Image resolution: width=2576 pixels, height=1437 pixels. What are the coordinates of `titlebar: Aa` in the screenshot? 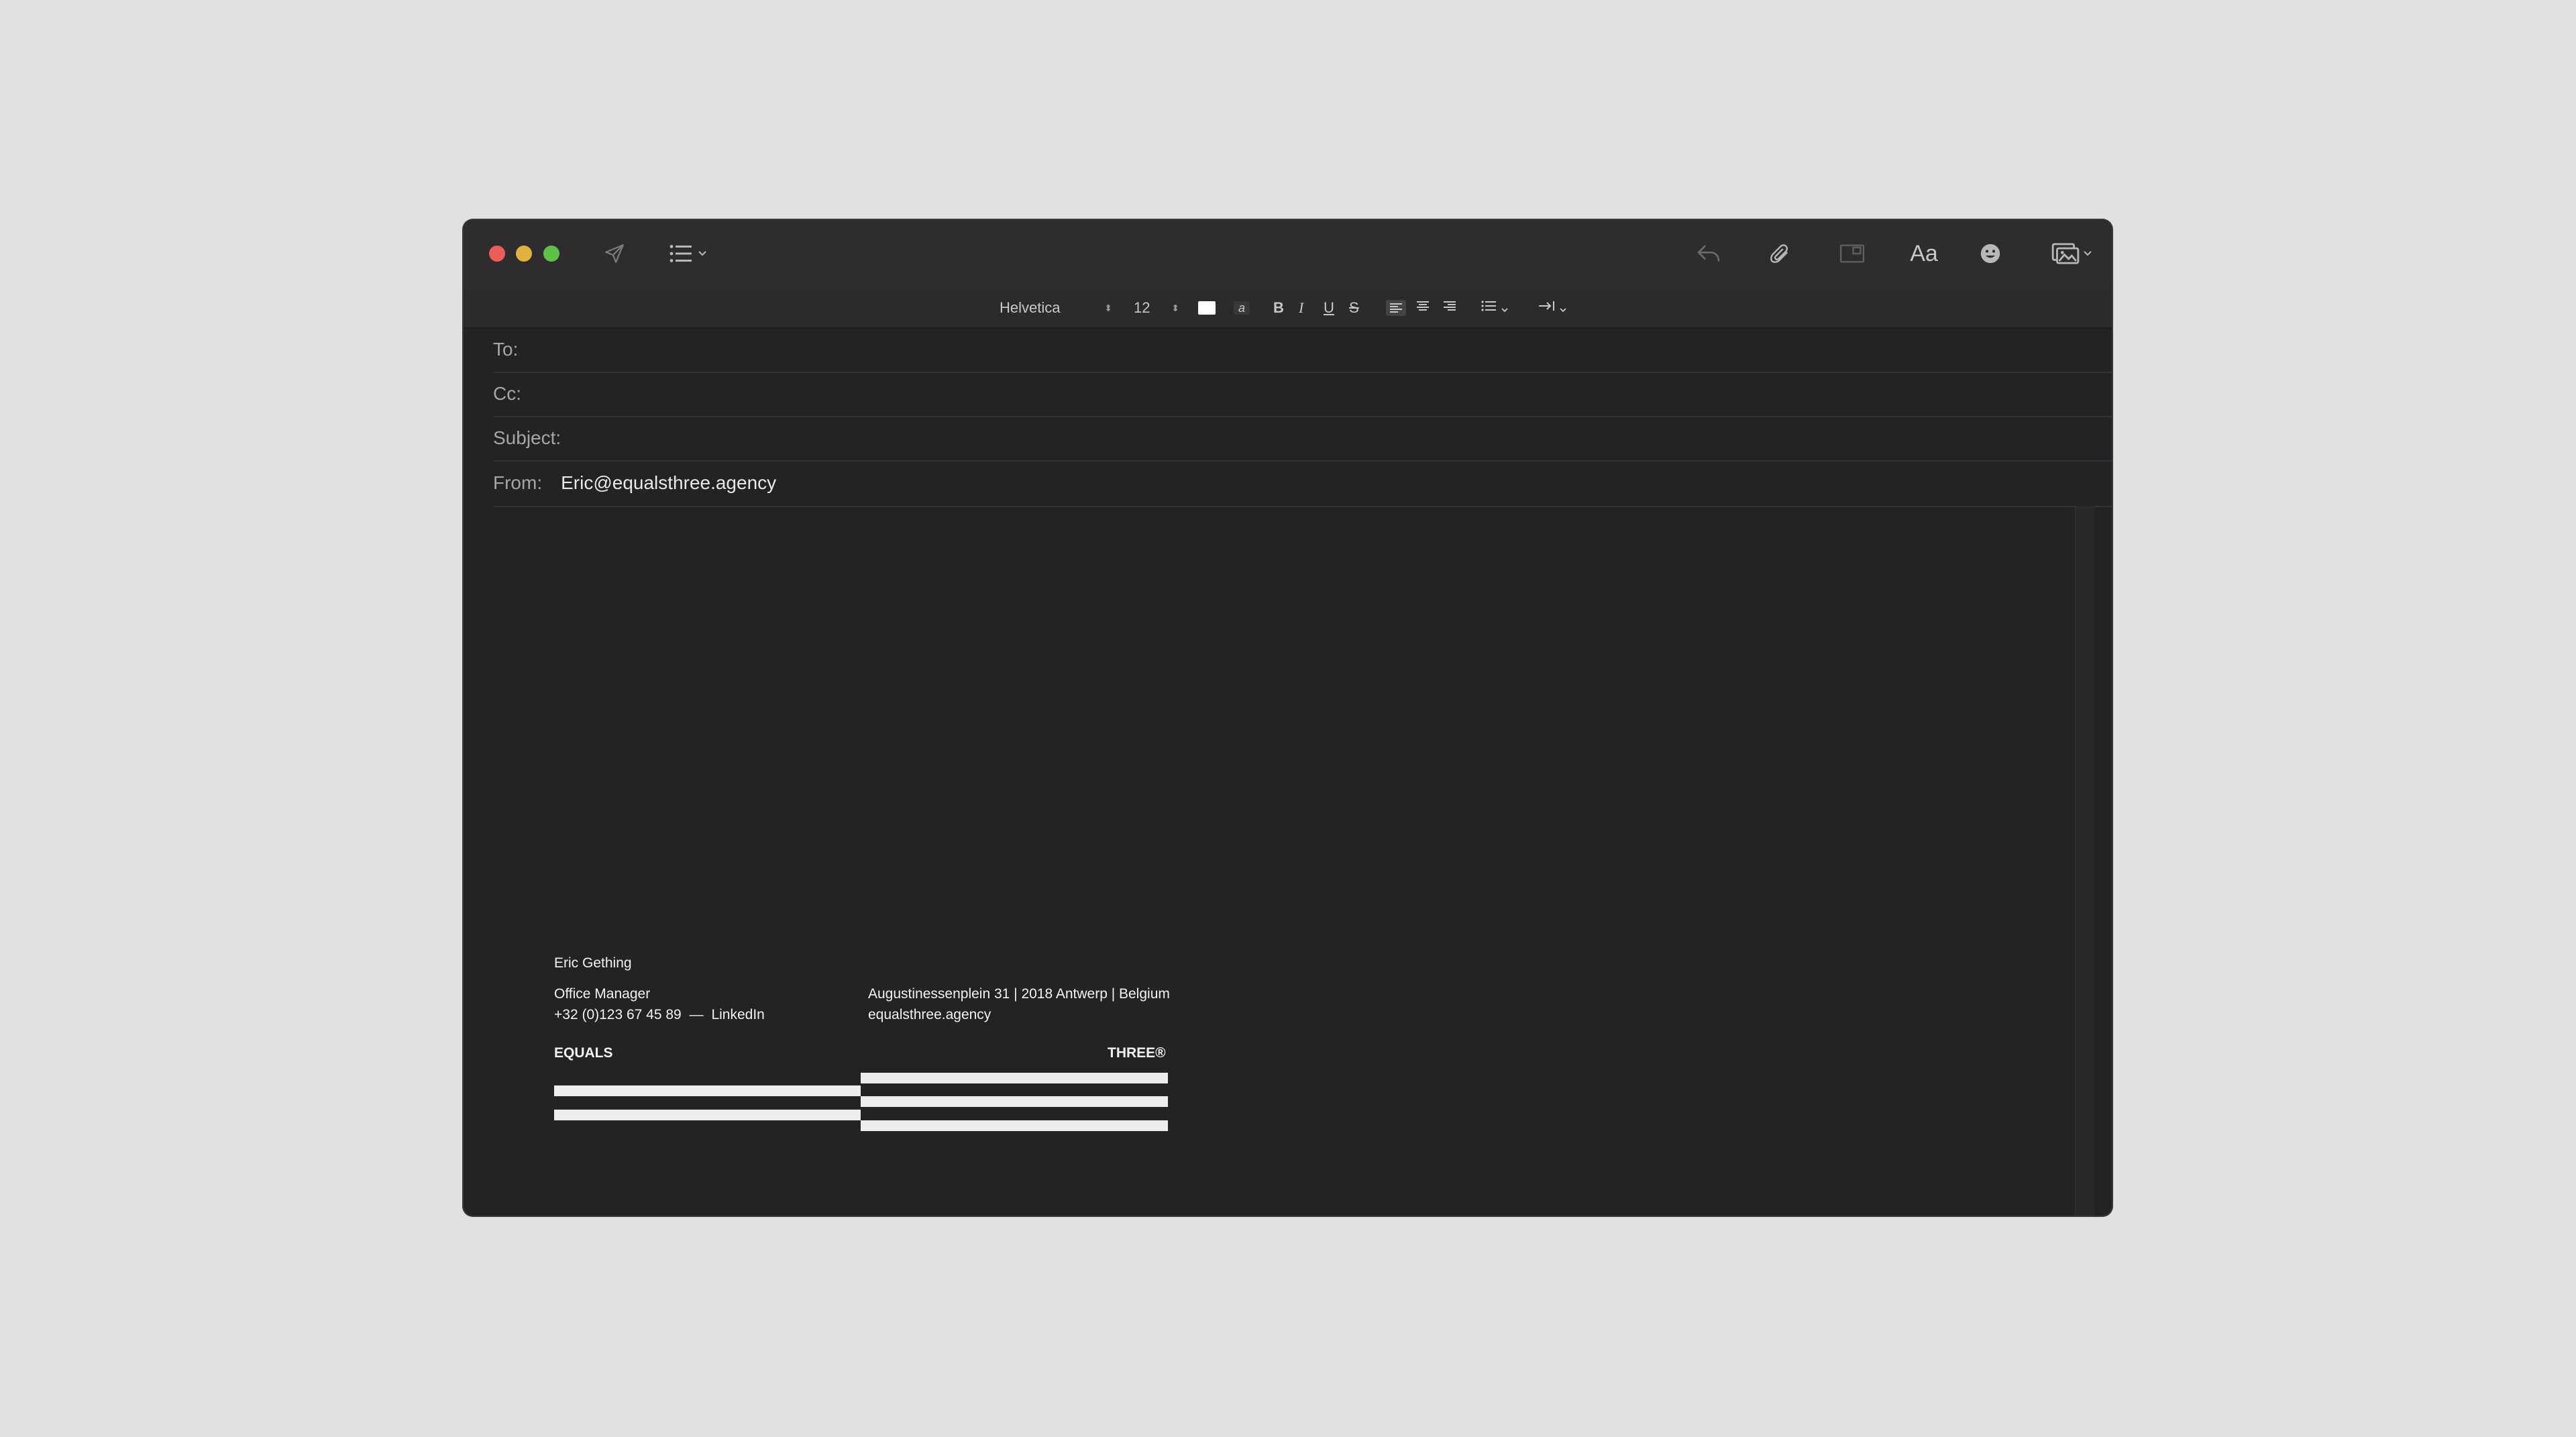 It's located at (1288, 254).